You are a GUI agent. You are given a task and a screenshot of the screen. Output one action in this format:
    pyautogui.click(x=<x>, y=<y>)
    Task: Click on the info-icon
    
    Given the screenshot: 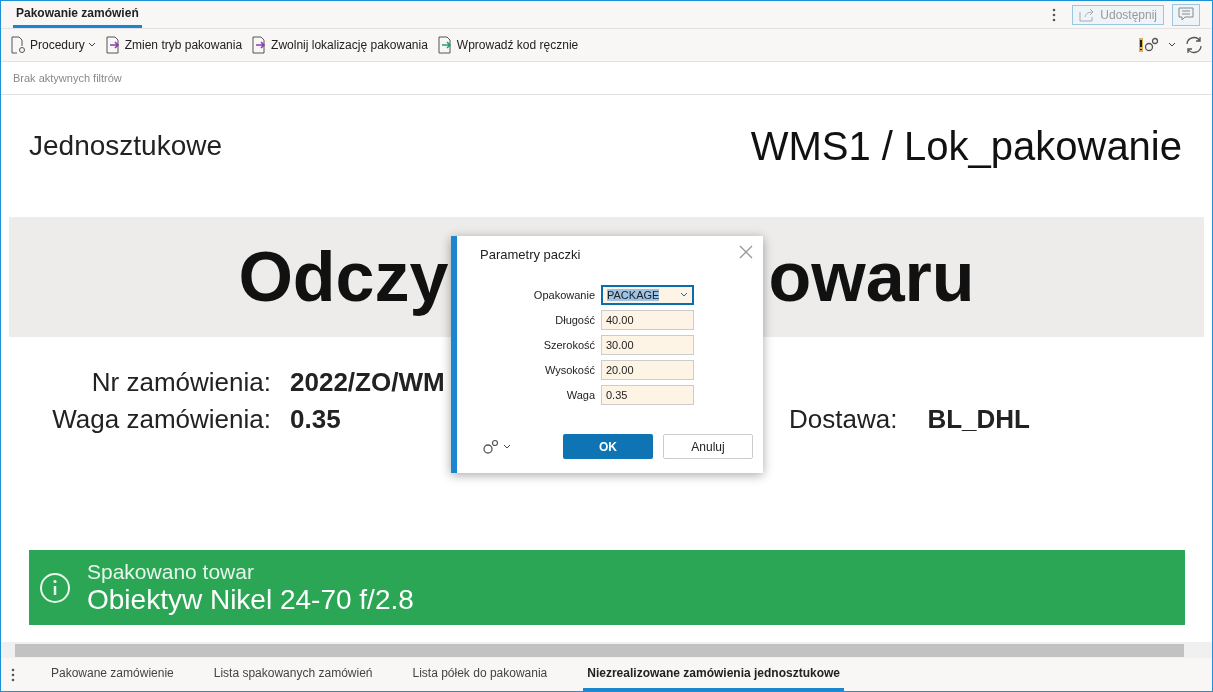 What is the action you would take?
    pyautogui.click(x=55, y=587)
    